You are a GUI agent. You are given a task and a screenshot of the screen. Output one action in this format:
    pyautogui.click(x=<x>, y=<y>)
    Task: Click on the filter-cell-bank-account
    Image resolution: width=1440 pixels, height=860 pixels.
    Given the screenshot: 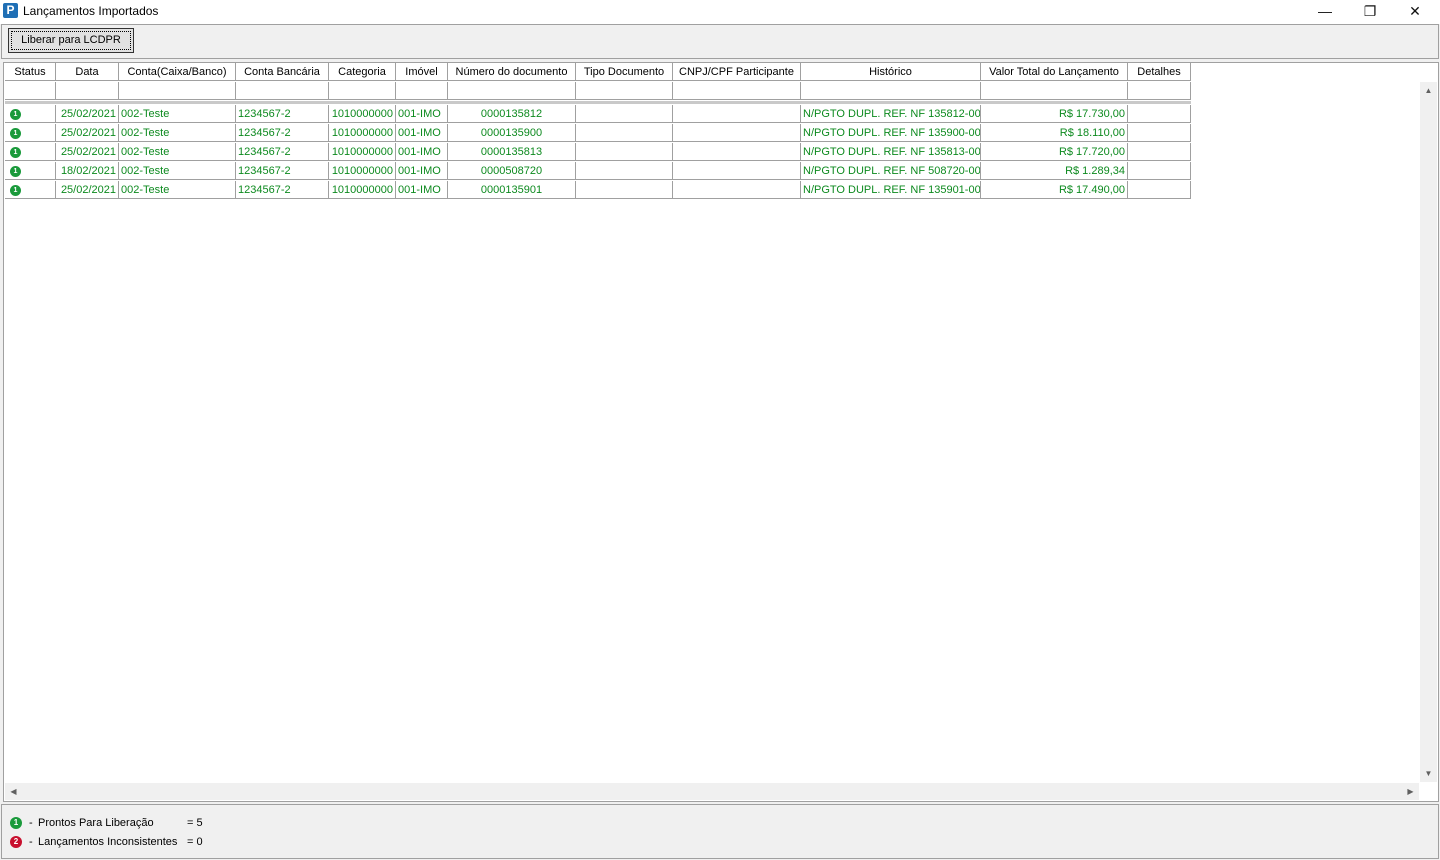 What is the action you would take?
    pyautogui.click(x=282, y=91)
    